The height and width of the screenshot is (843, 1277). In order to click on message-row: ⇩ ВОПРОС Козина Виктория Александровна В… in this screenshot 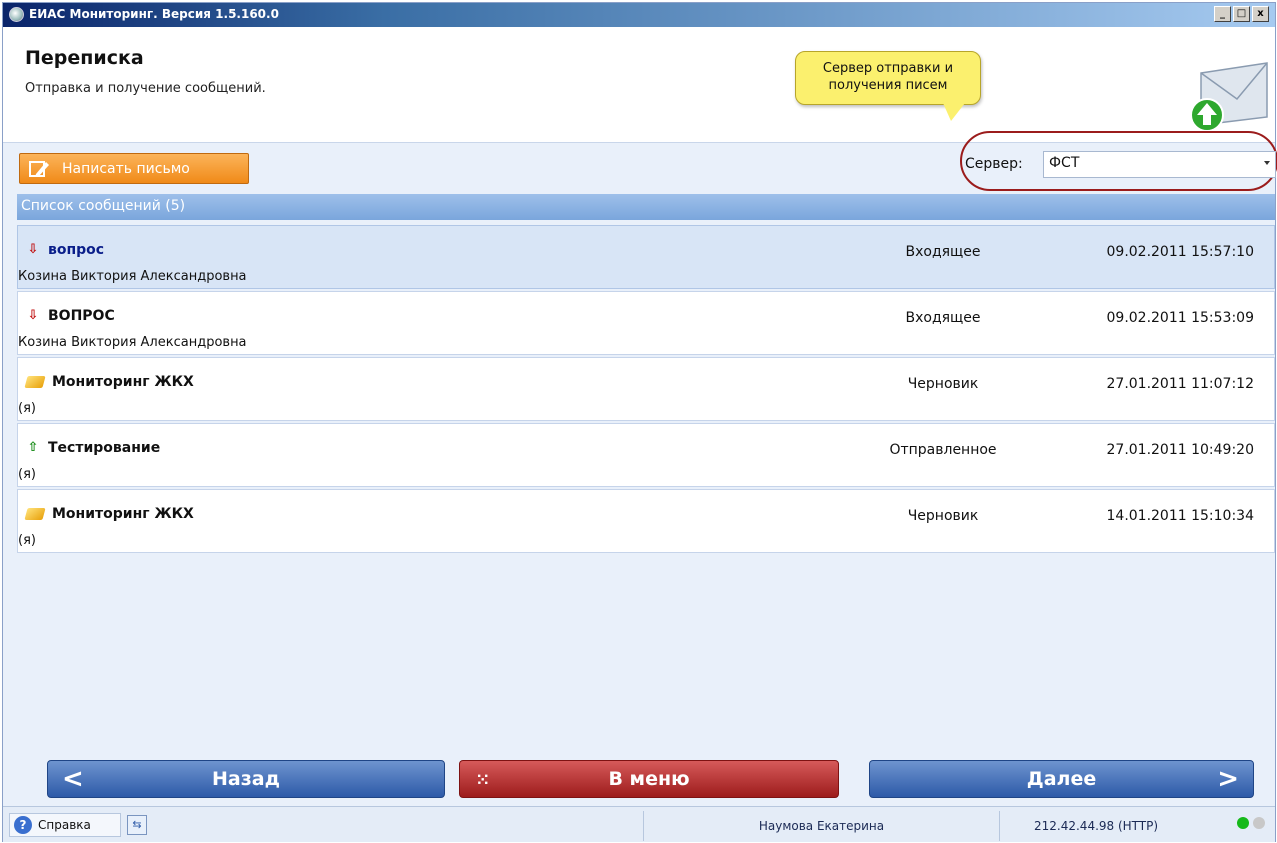, I will do `click(646, 323)`.